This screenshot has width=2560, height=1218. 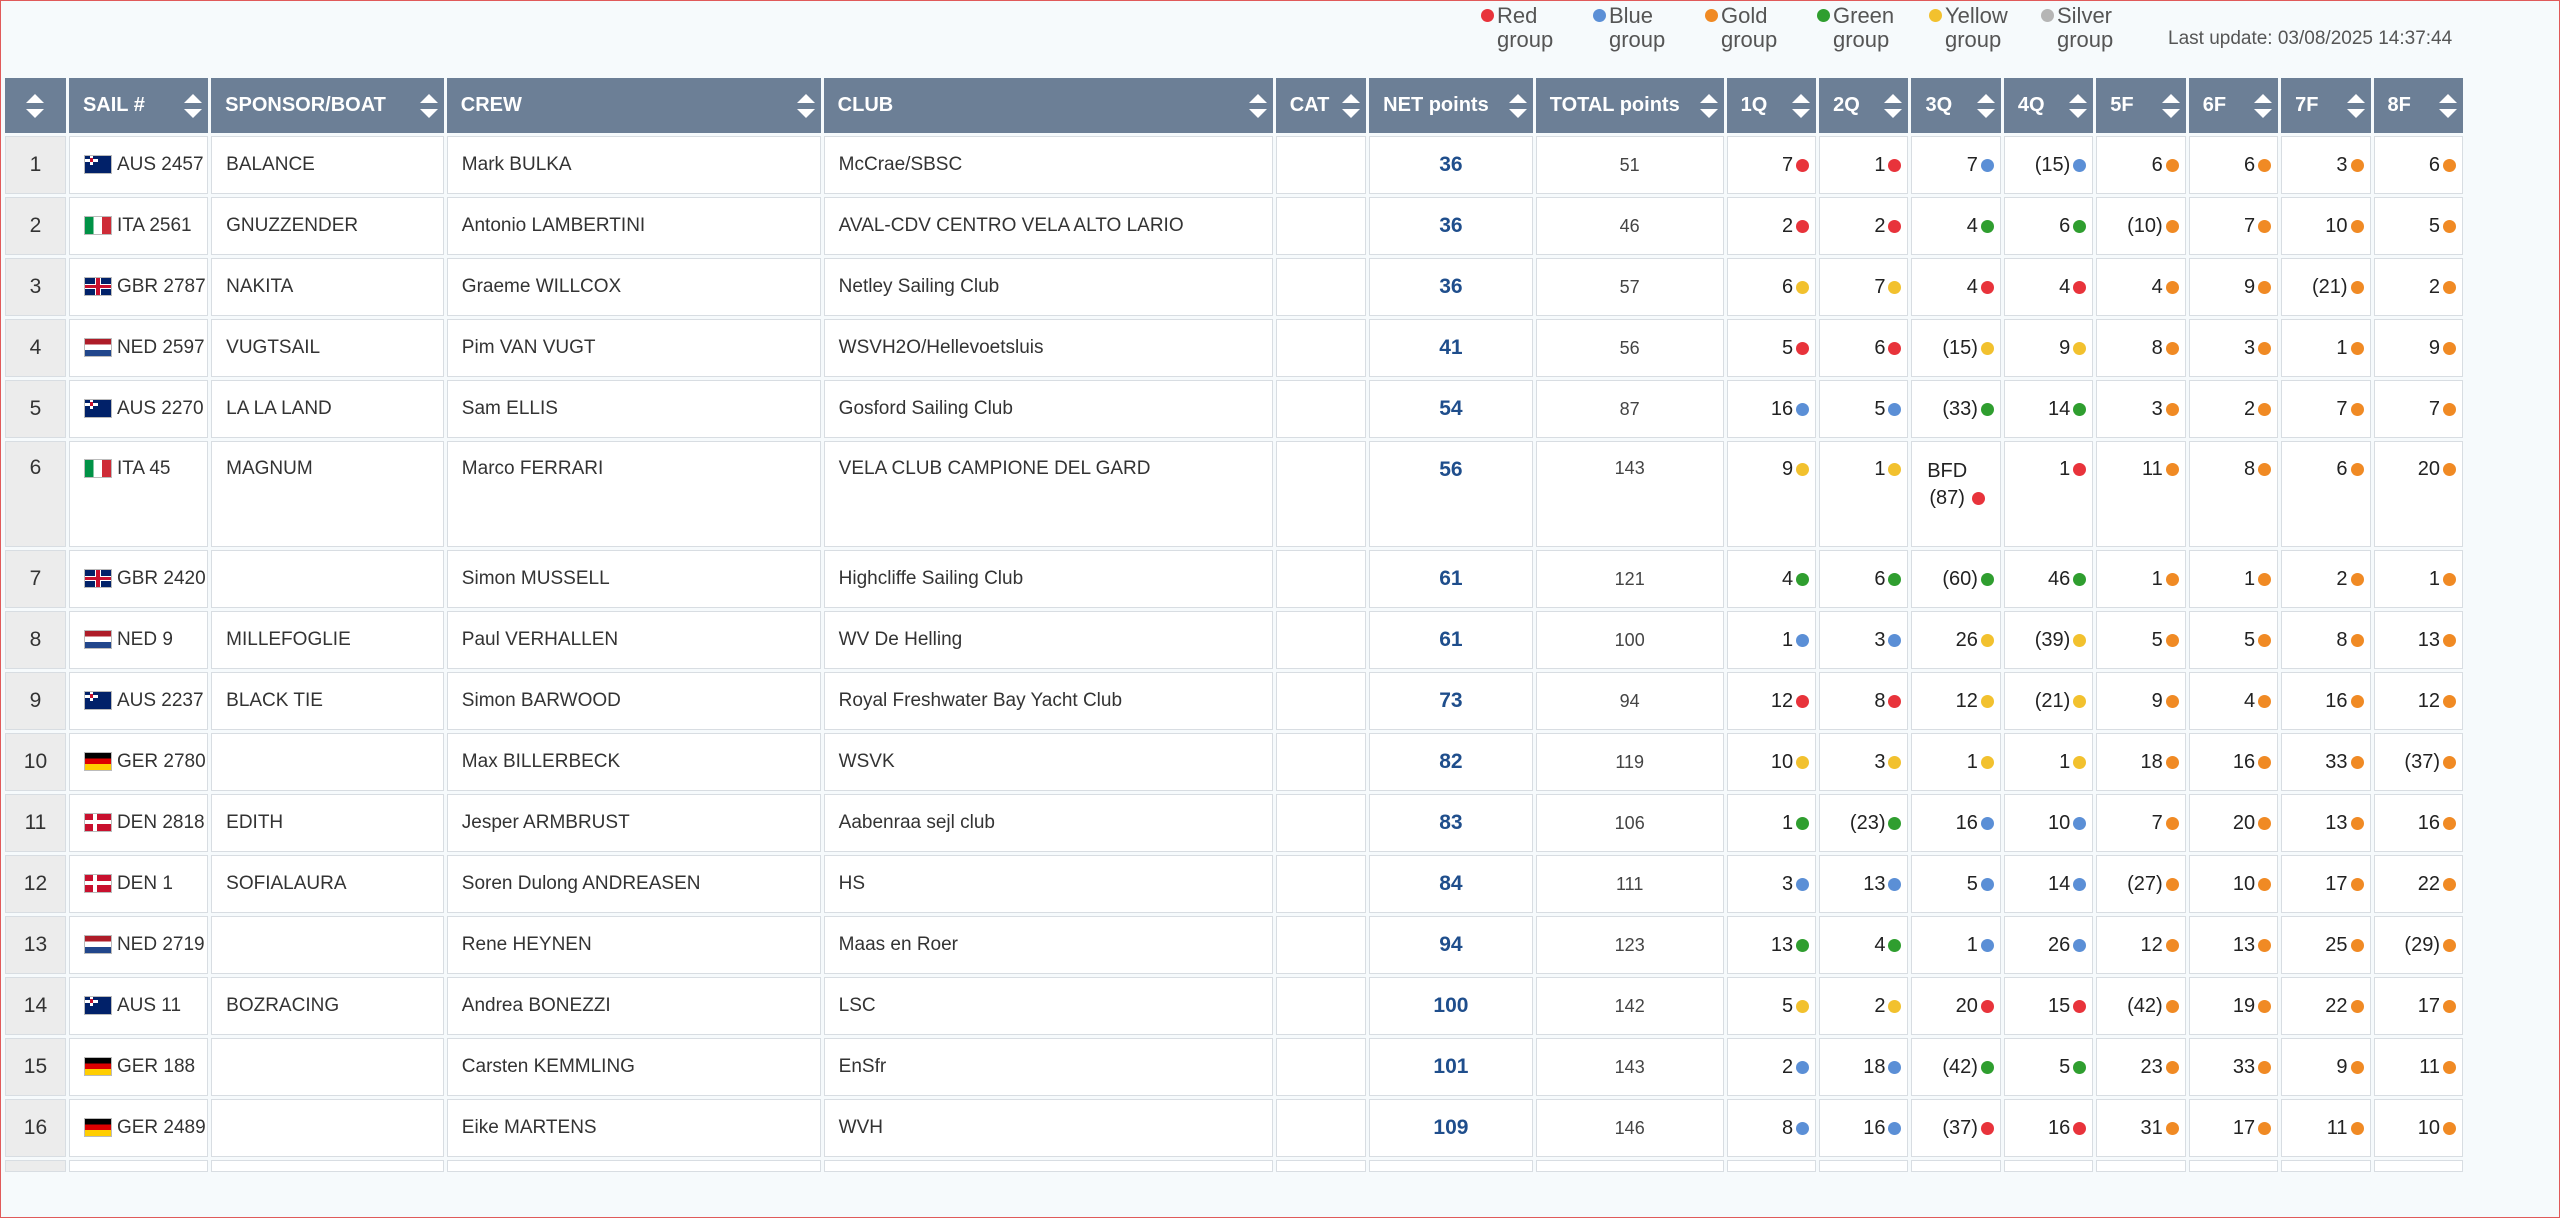 I want to click on column-header-sponsor-boat: SPONSOR/BOAT, so click(x=327, y=105).